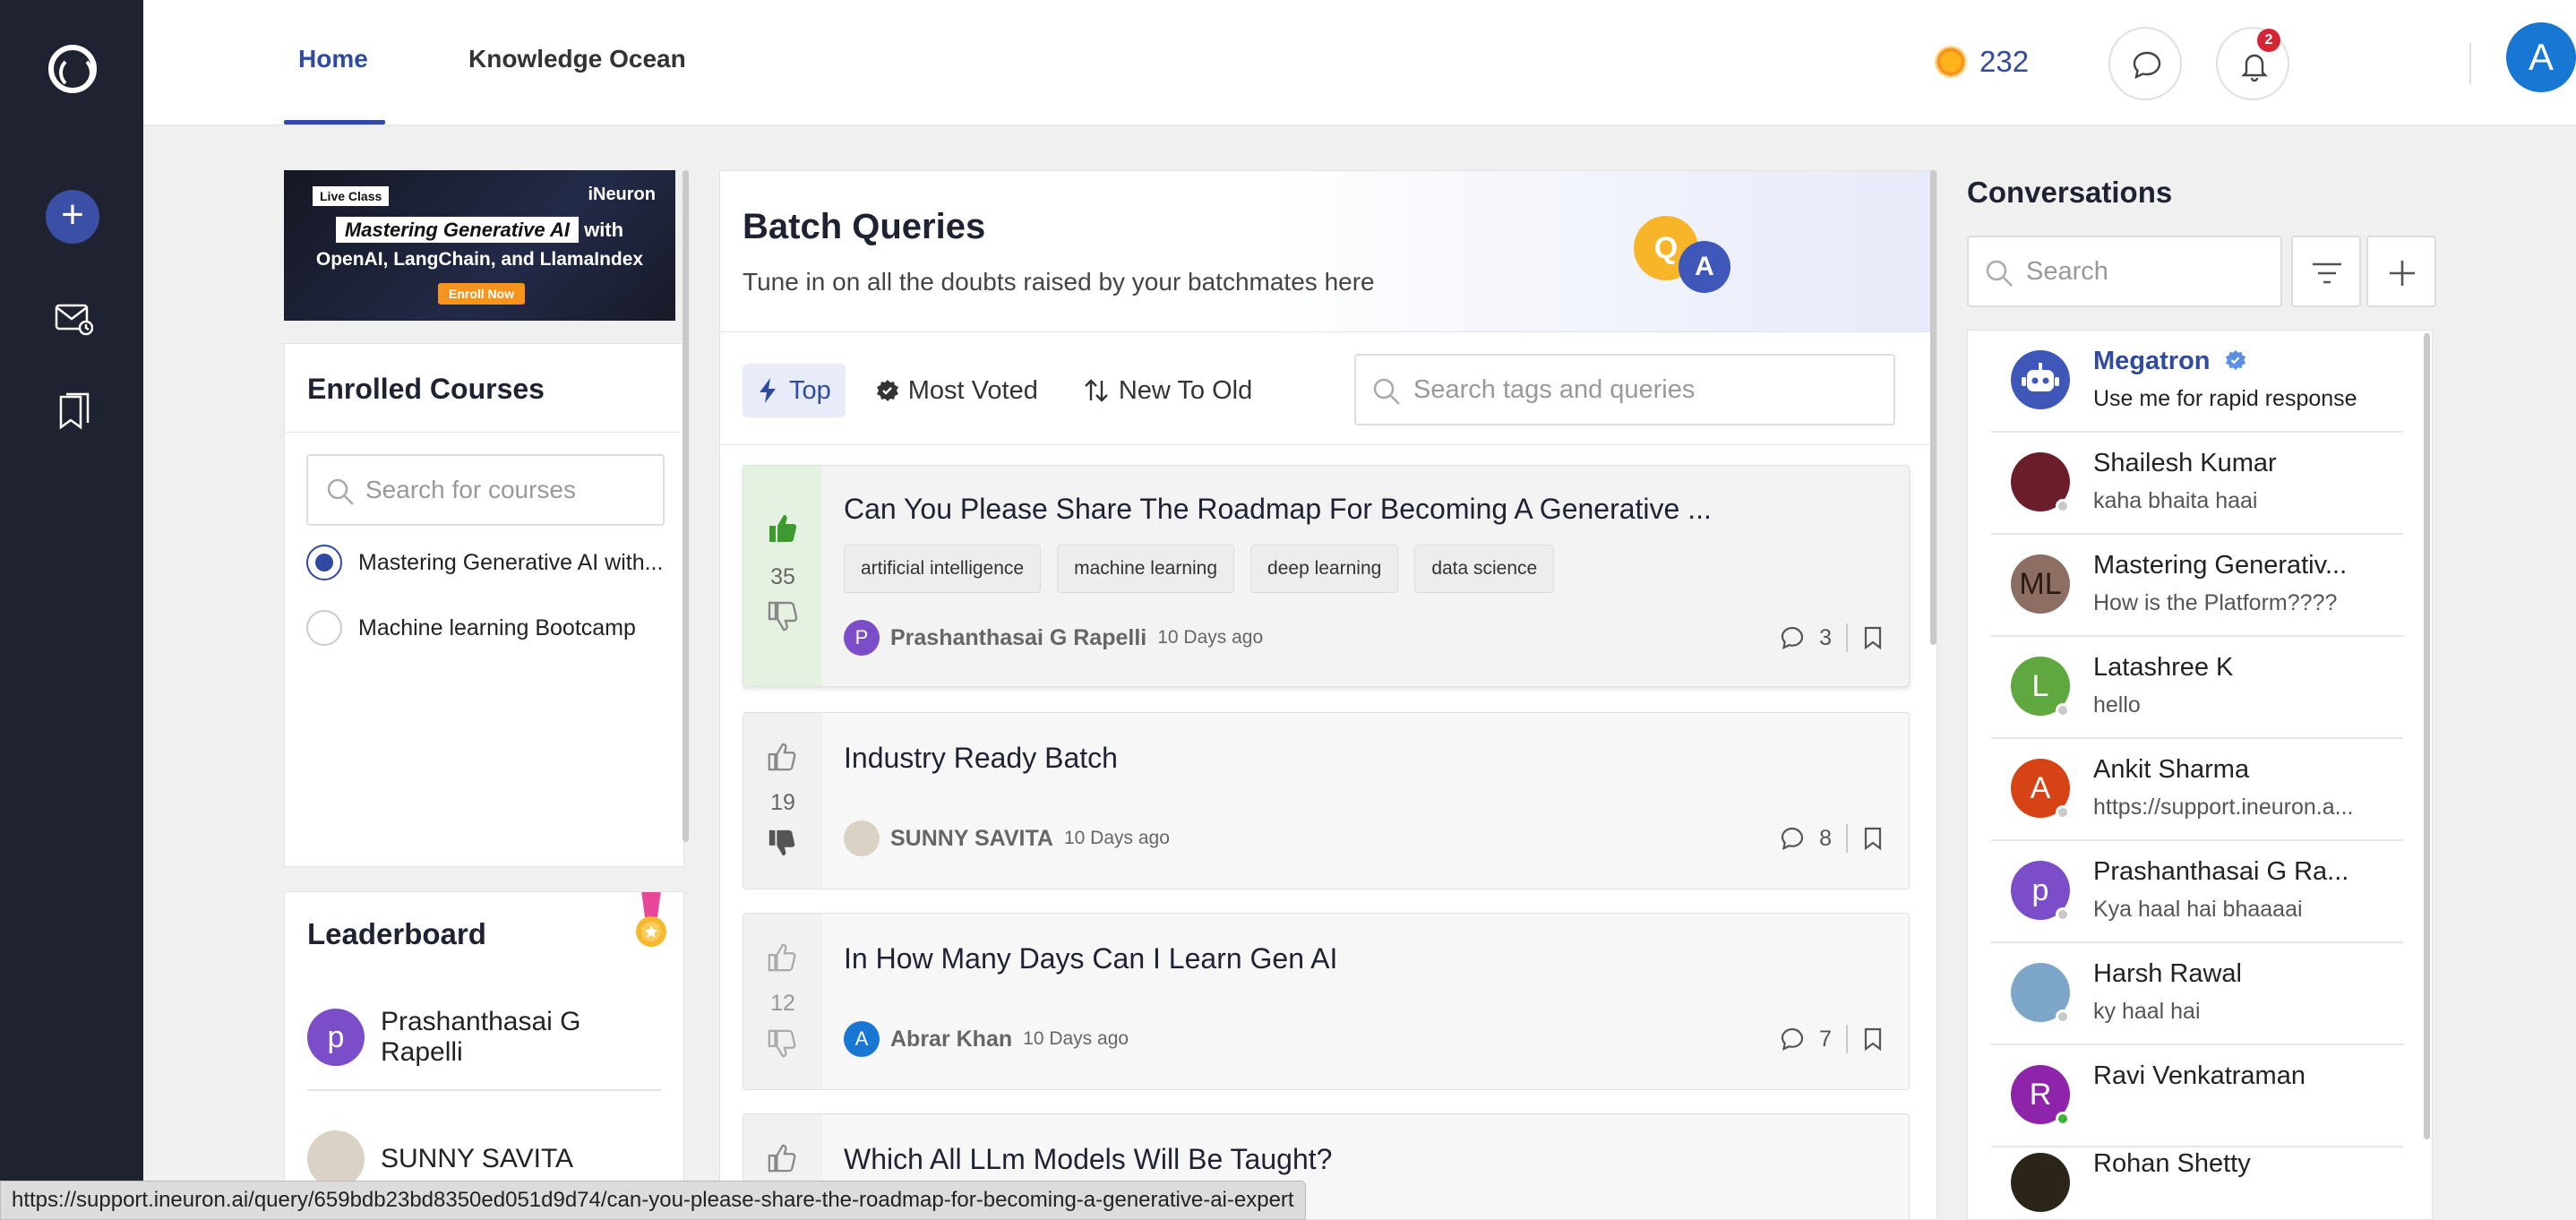  What do you see at coordinates (351, 196) in the screenshot?
I see `live-class-label: Live Class` at bounding box center [351, 196].